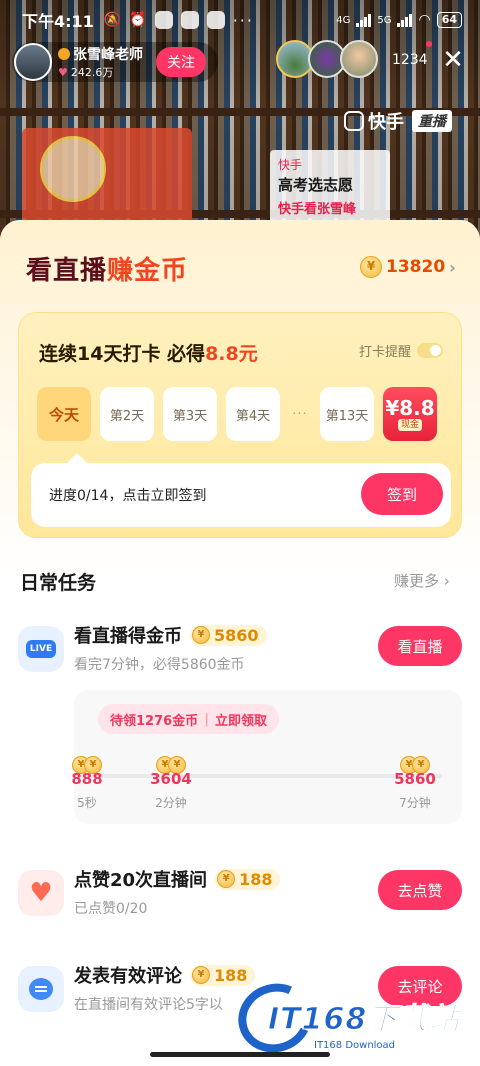 Image resolution: width=480 pixels, height=1066 pixels. Describe the element at coordinates (154, 721) in the screenshot. I see `pending-coins-label: 待领1276金币` at that location.